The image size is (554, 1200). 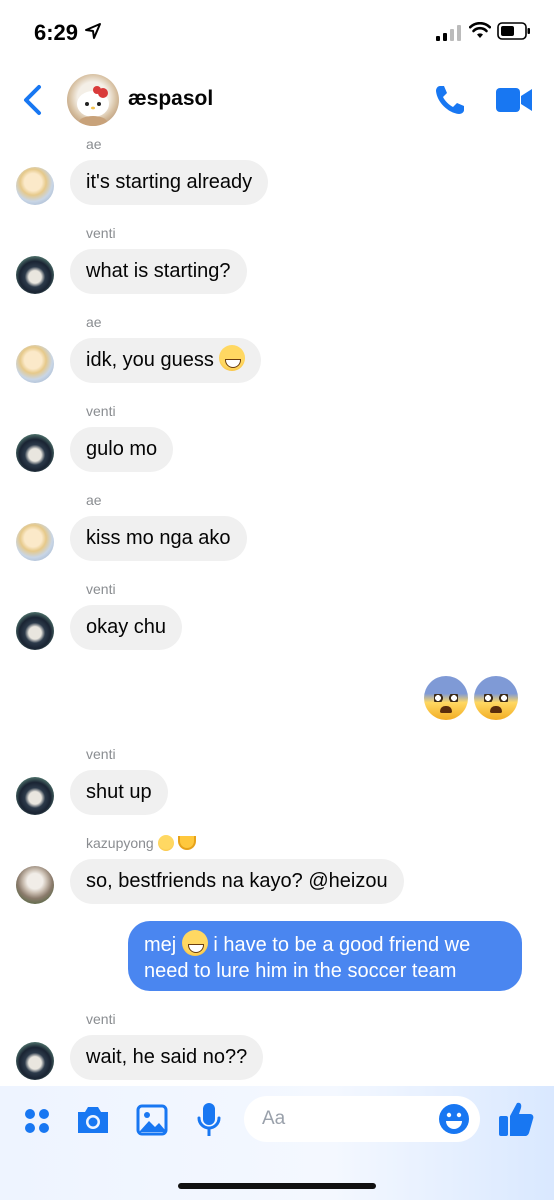 What do you see at coordinates (169, 182) in the screenshot?
I see `message-bubble: it's starting already` at bounding box center [169, 182].